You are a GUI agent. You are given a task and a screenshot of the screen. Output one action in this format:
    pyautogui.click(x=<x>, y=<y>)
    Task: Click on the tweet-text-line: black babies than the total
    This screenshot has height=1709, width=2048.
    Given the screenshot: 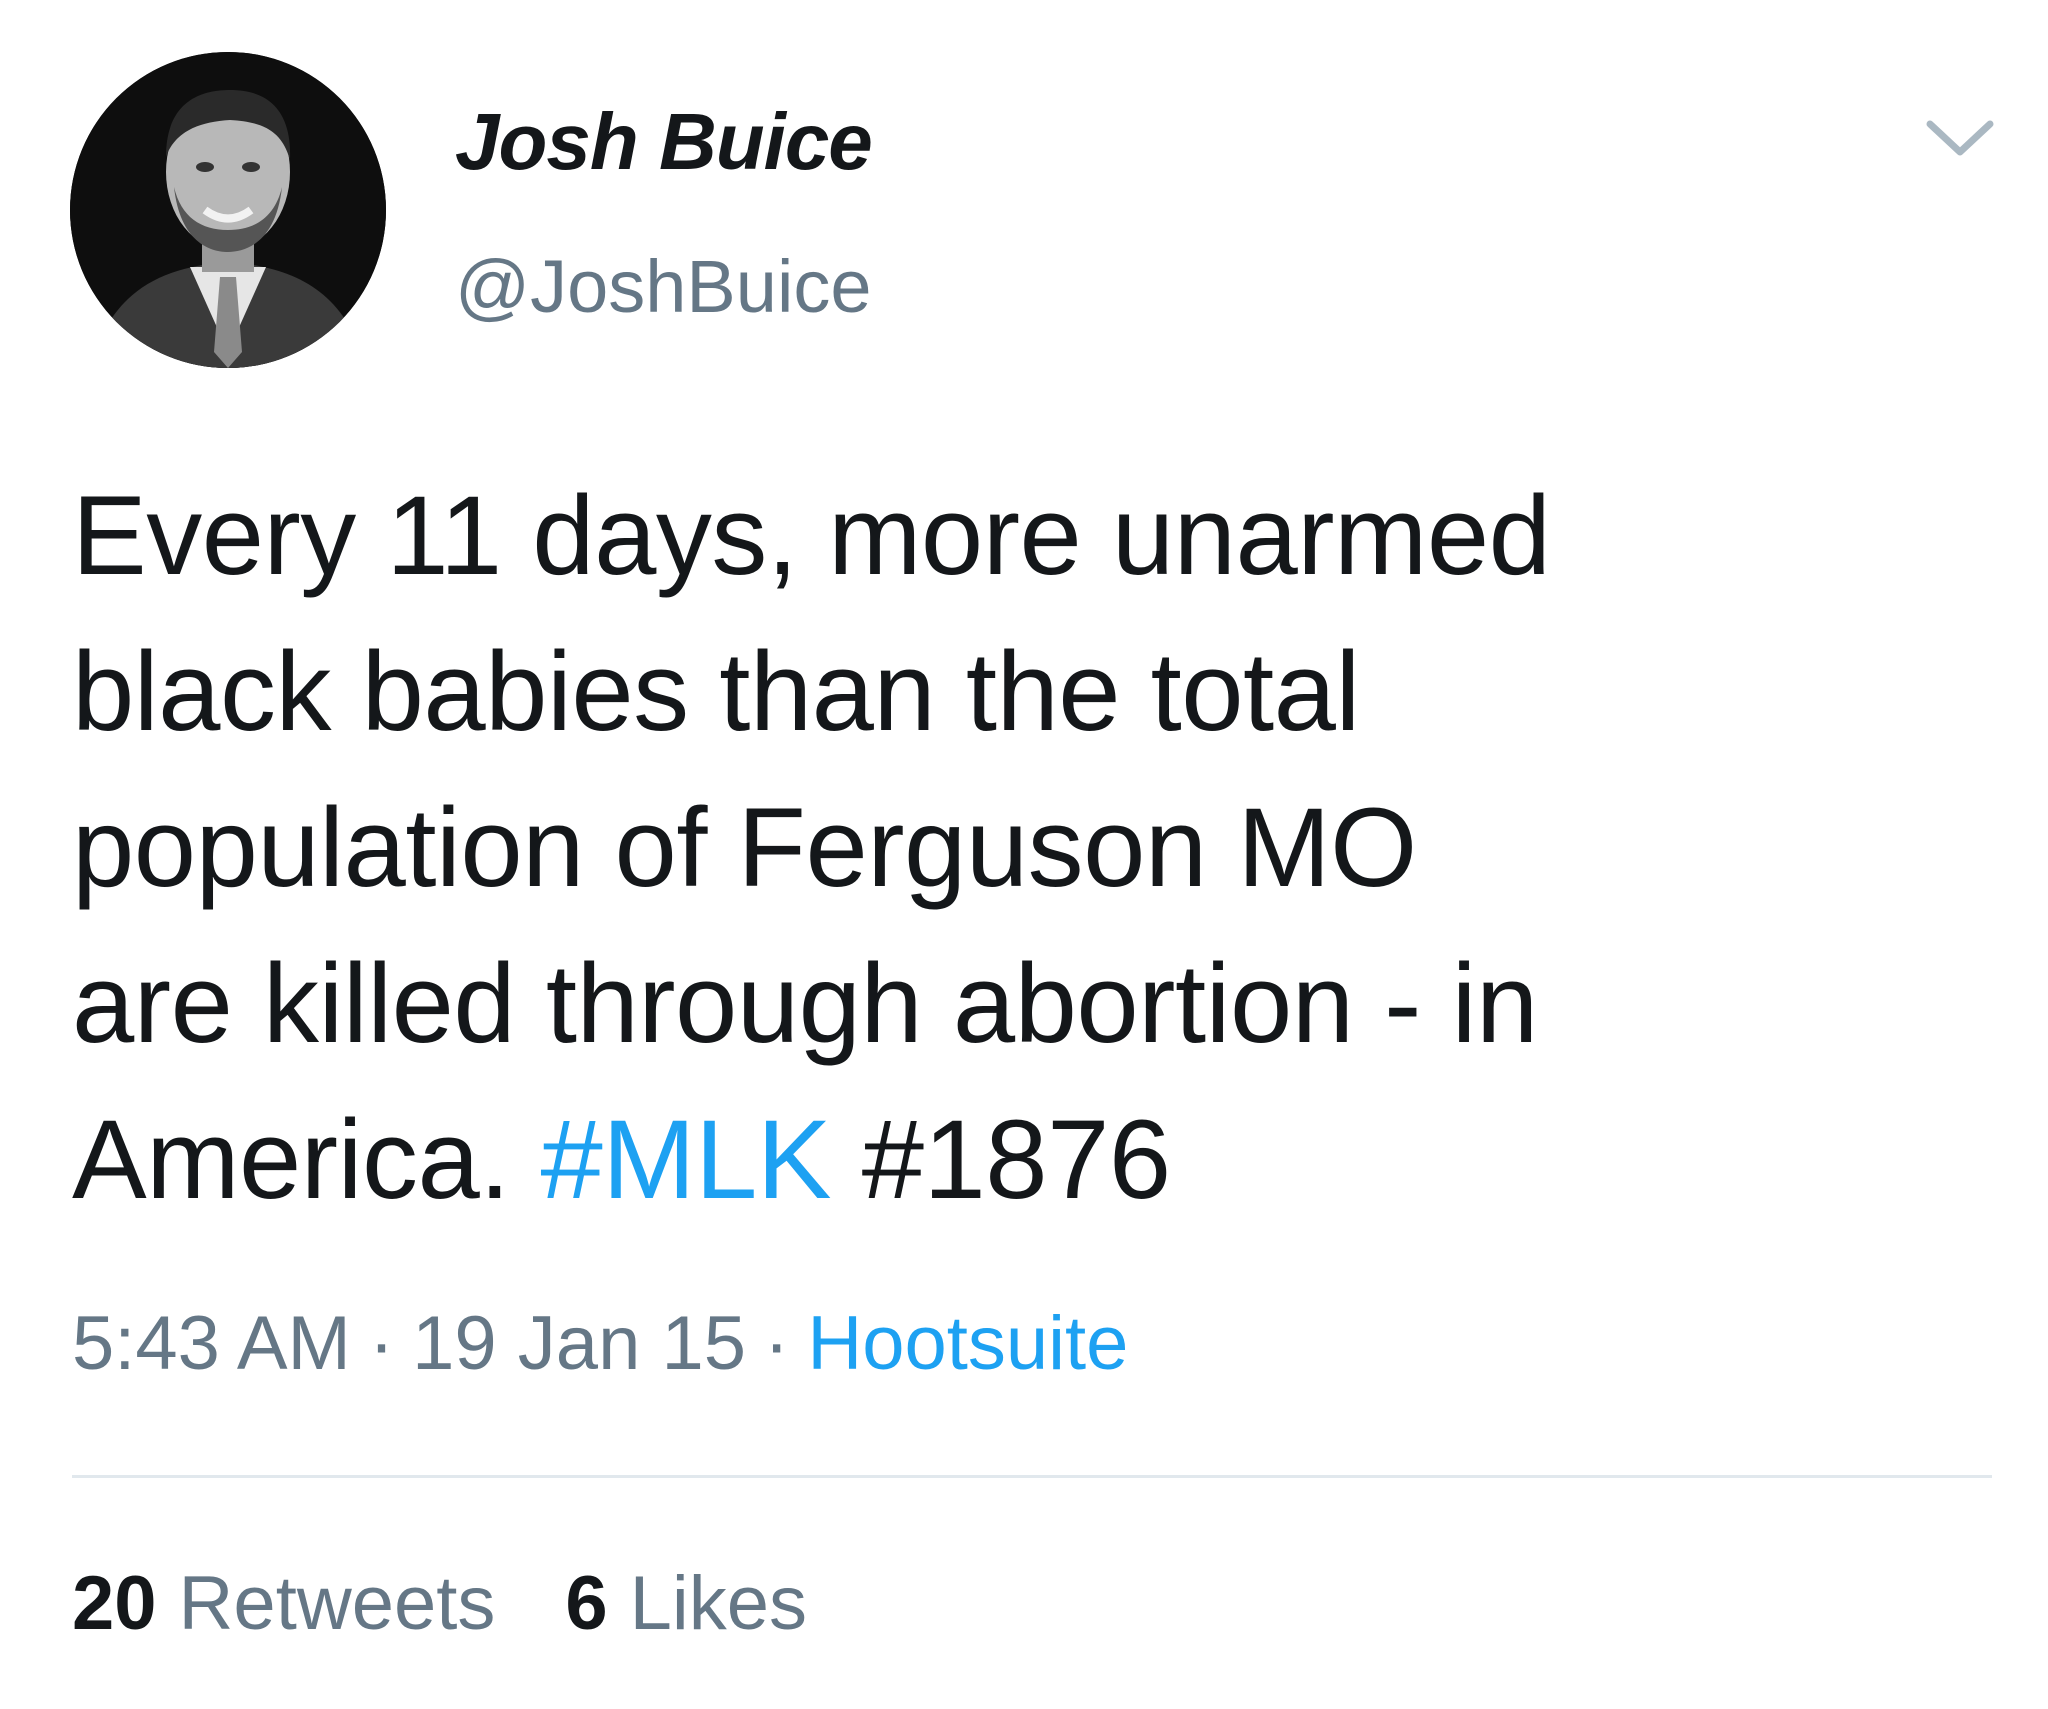 What is the action you would take?
    pyautogui.click(x=716, y=691)
    